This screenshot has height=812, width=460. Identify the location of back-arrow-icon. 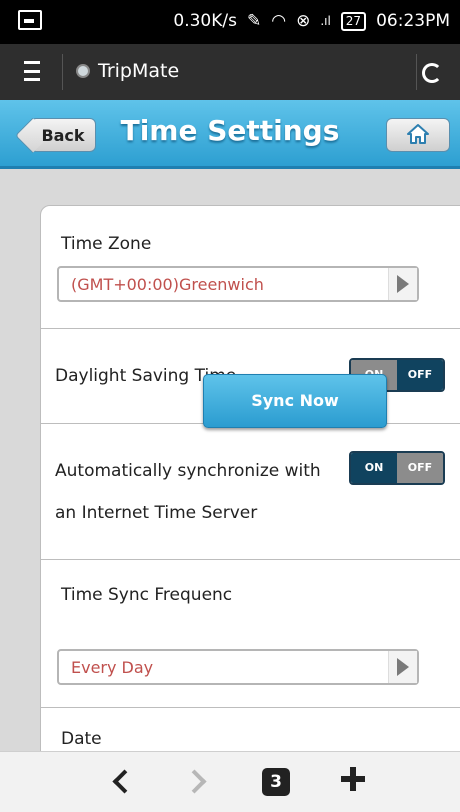
(124, 781).